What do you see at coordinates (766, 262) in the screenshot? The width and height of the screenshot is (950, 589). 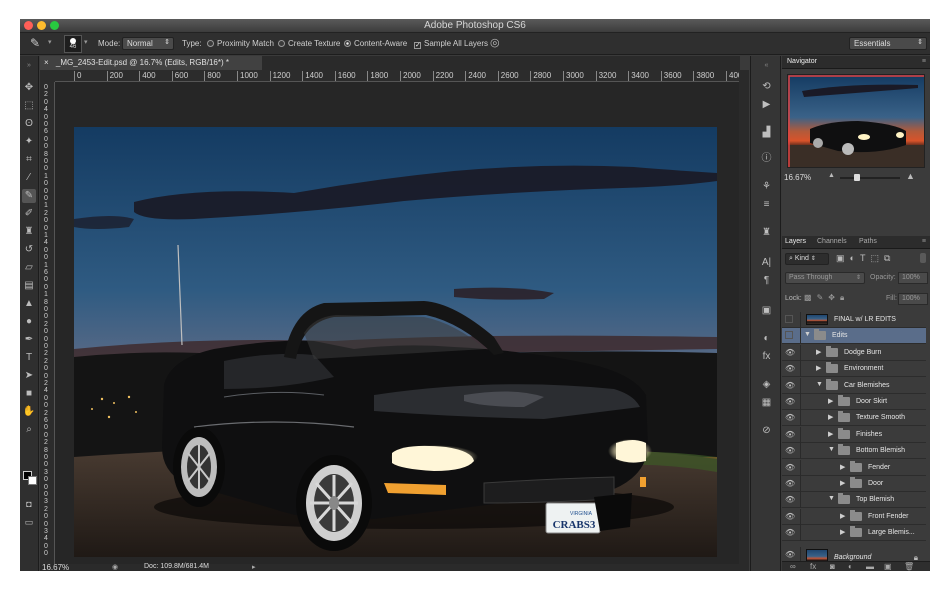 I see `character-panel-icon: A|` at bounding box center [766, 262].